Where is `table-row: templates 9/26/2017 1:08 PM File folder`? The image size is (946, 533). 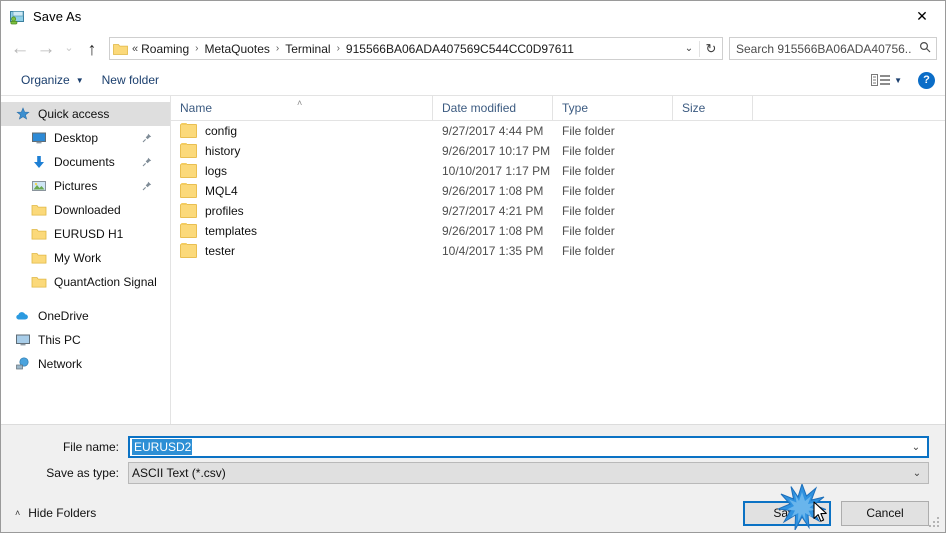
table-row: templates 9/26/2017 1:08 PM File folder is located at coordinates (558, 231).